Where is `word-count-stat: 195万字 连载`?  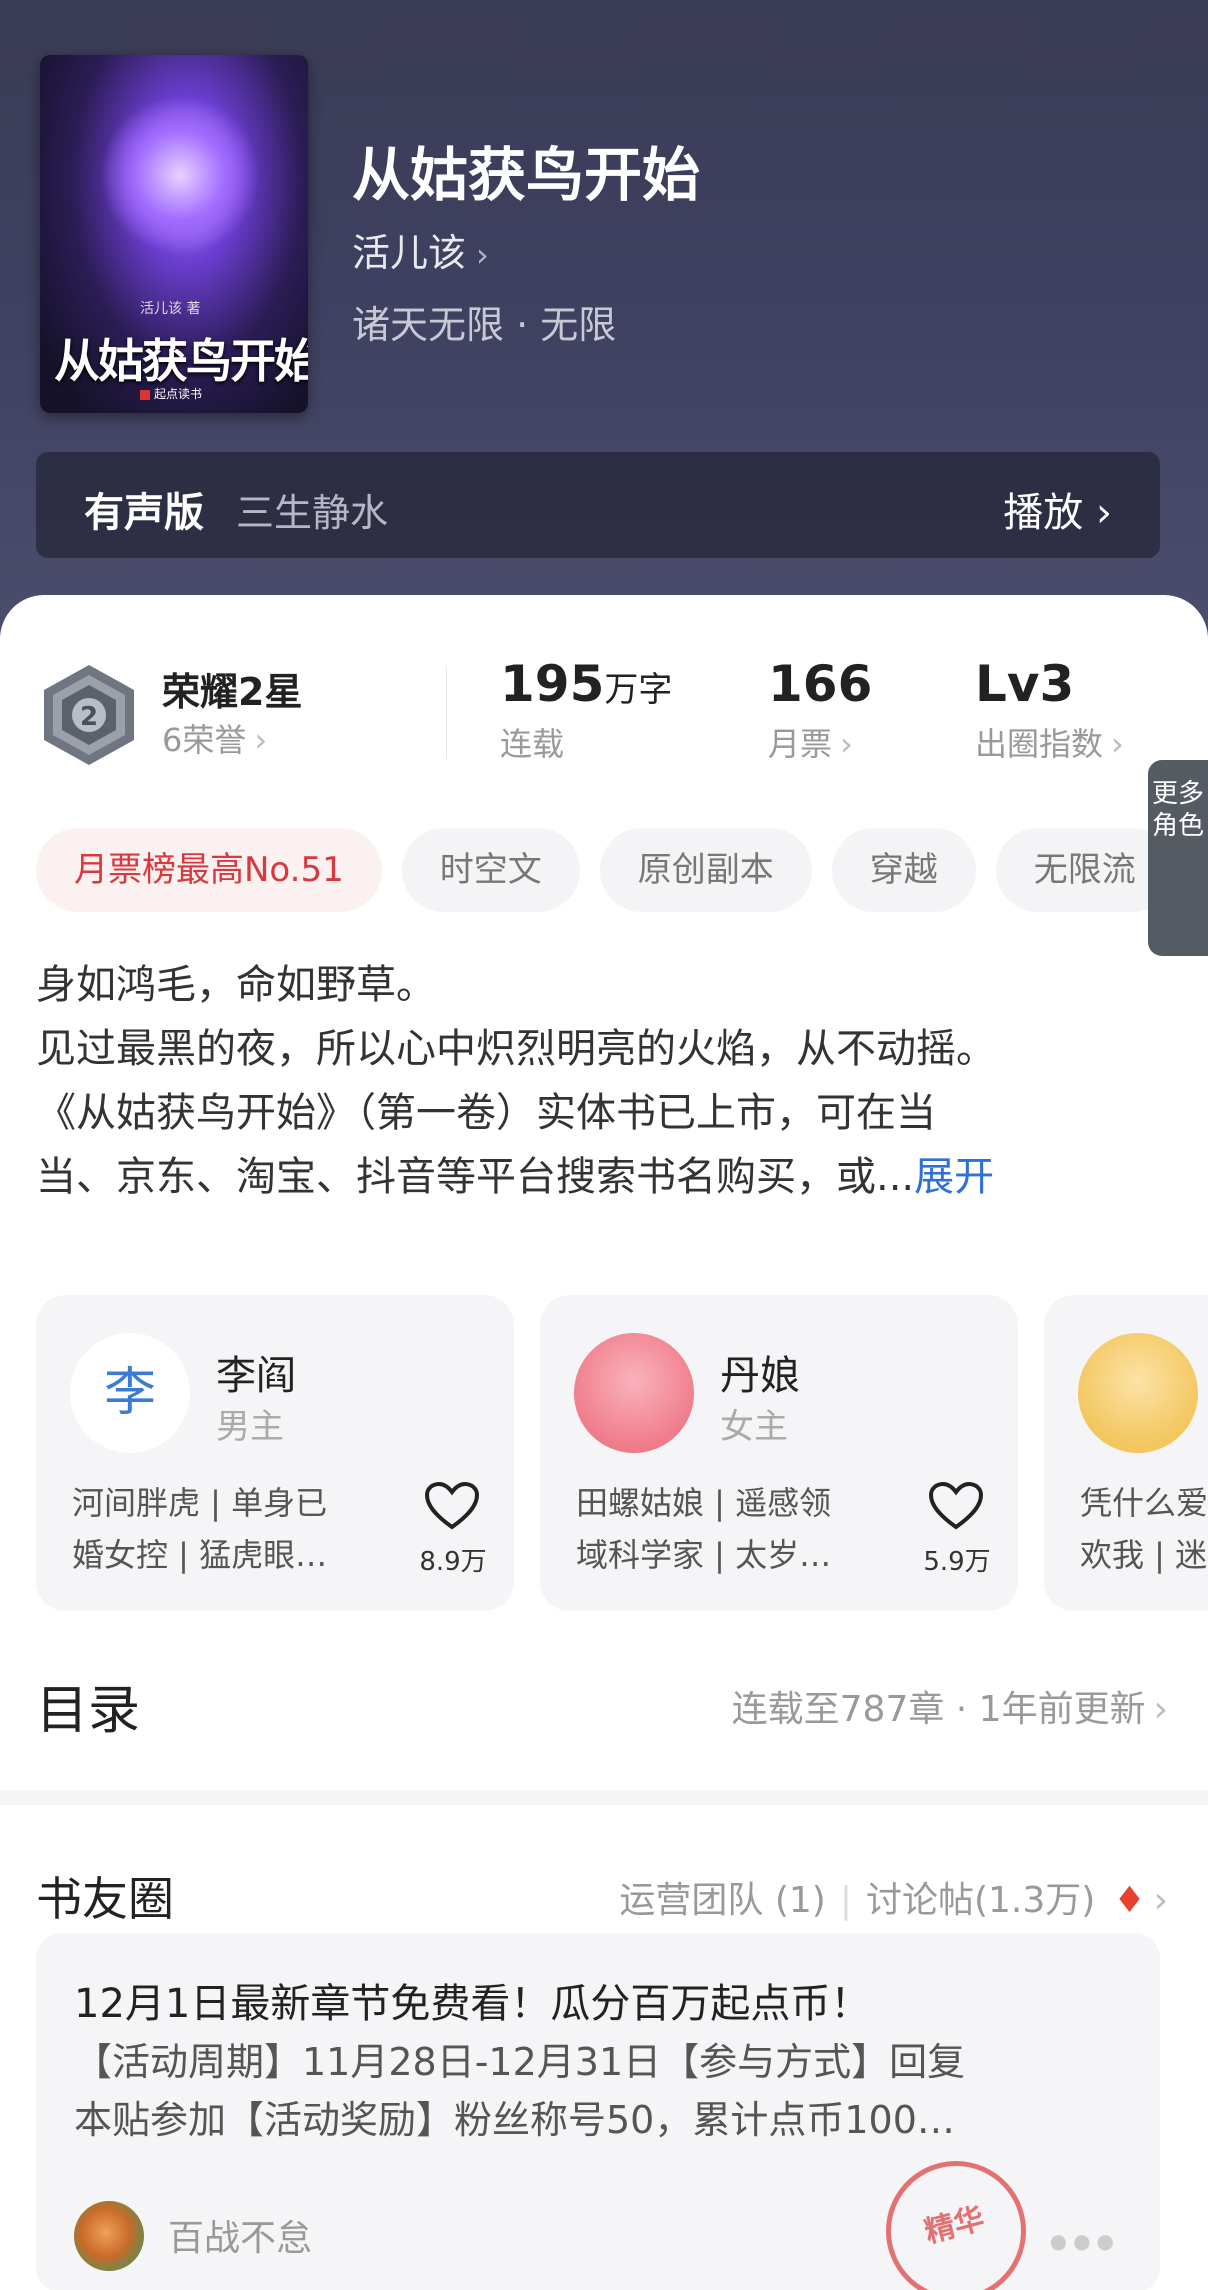 word-count-stat: 195万字 连载 is located at coordinates (586, 710).